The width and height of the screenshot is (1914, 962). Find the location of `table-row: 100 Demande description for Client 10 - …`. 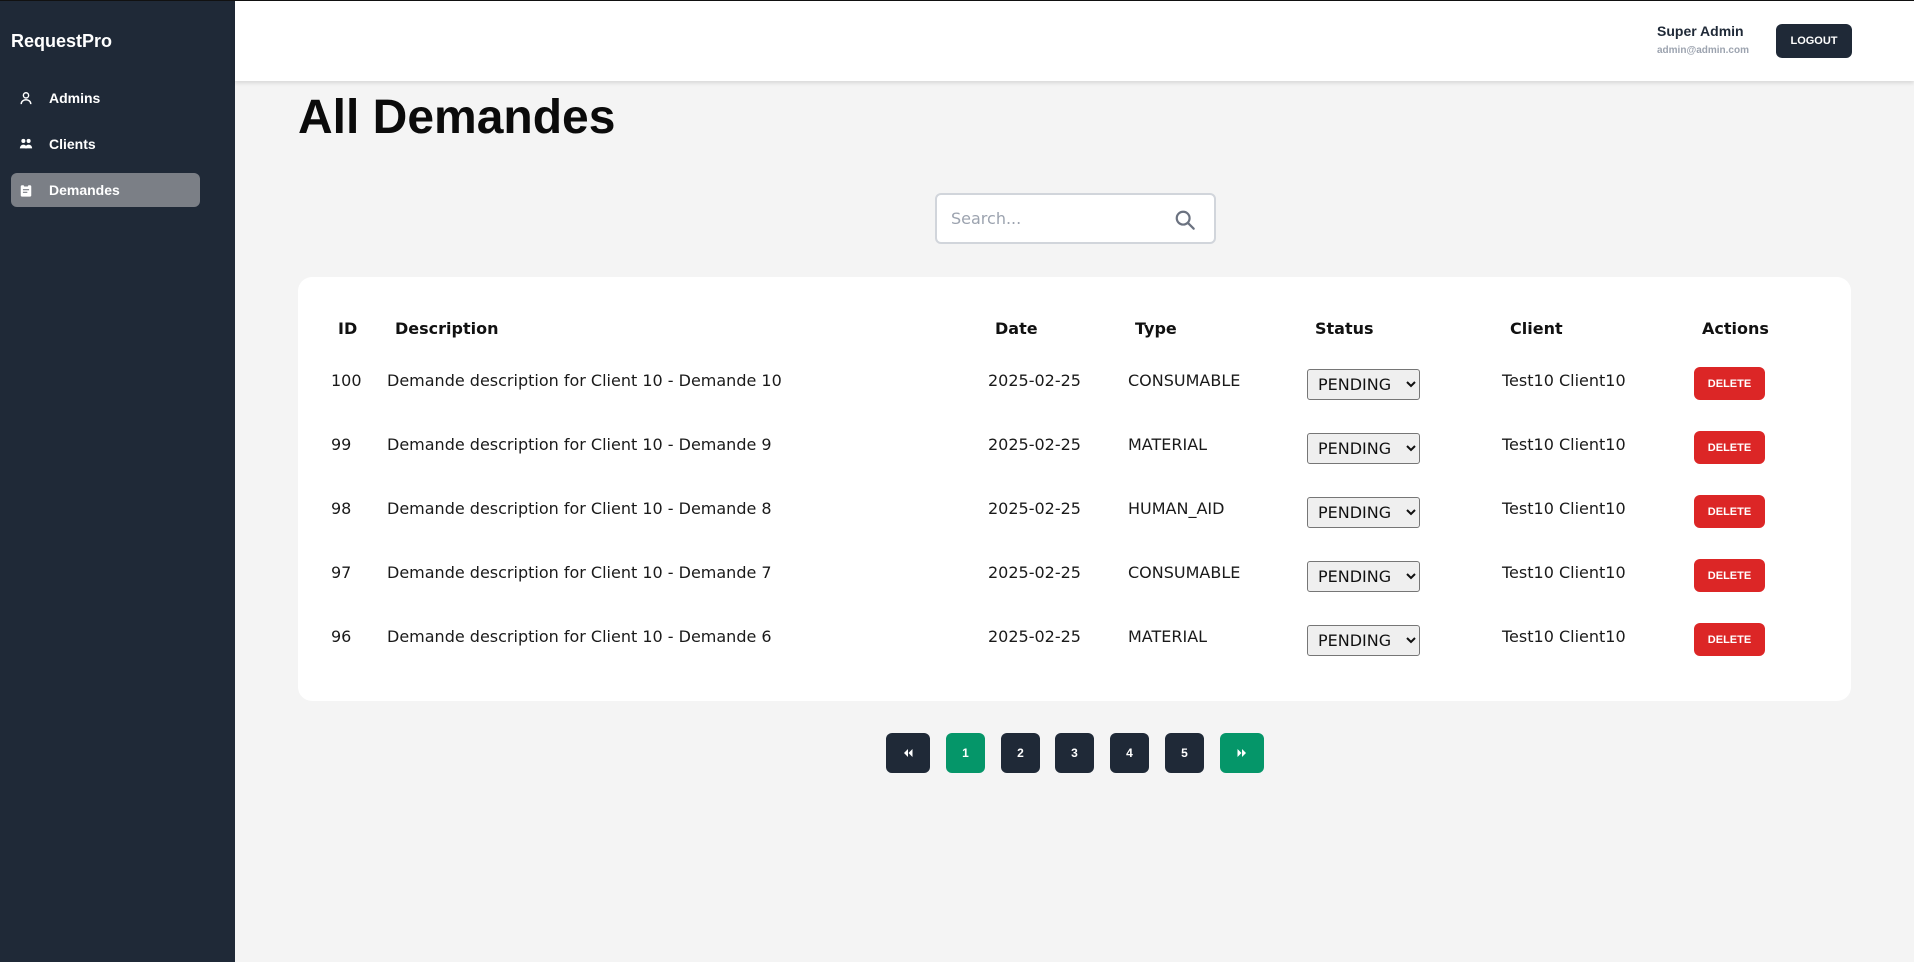

table-row: 100 Demande description for Client 10 - … is located at coordinates (1074, 389).